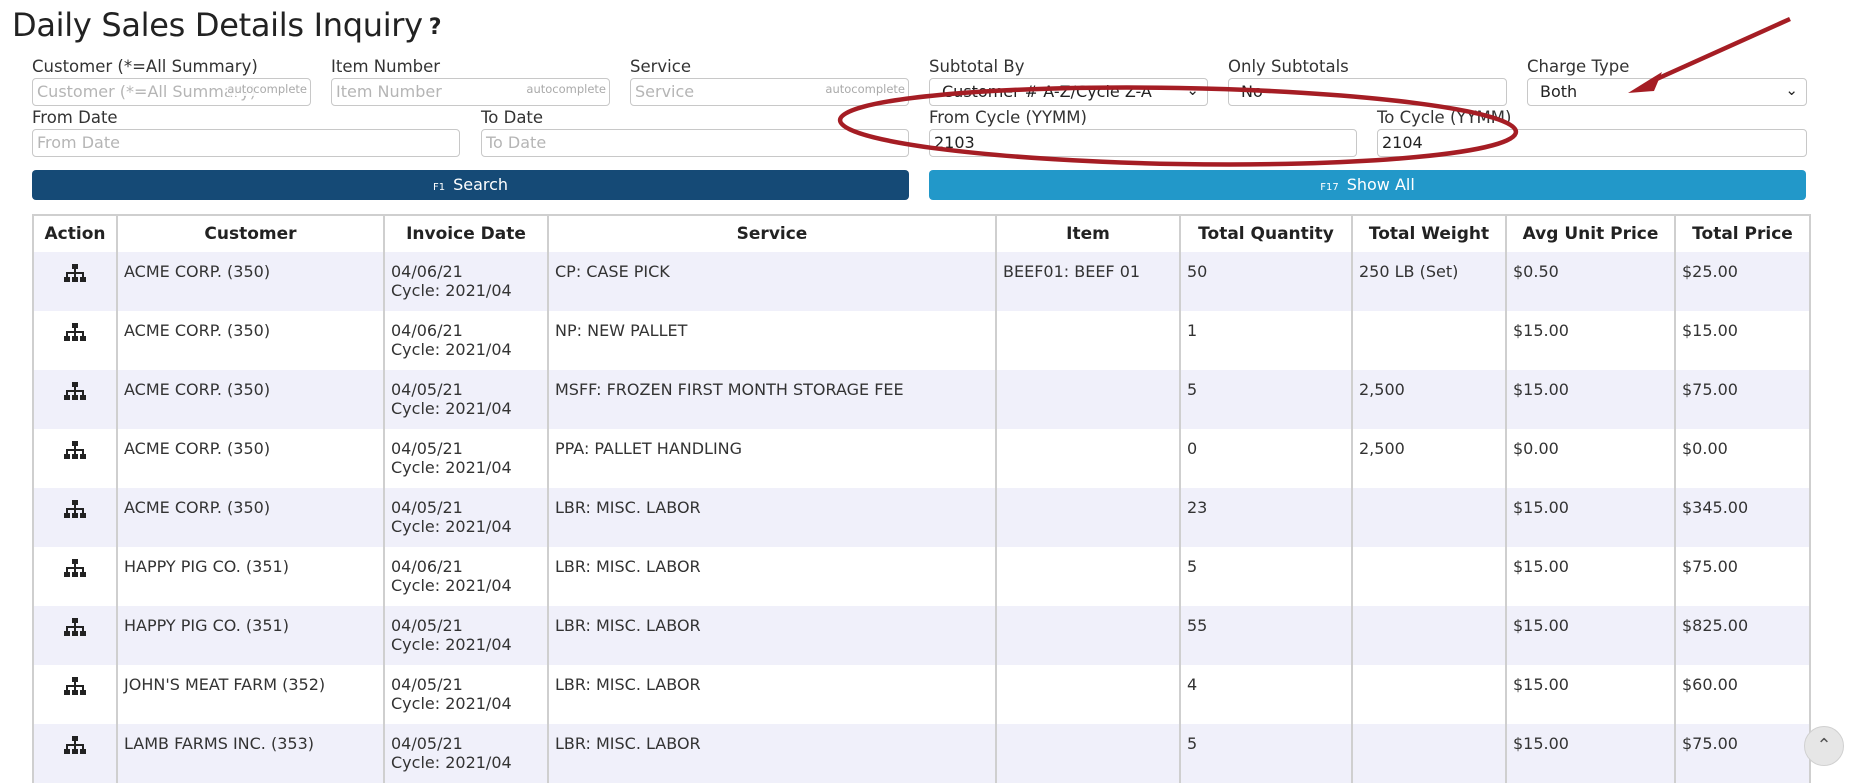  Describe the element at coordinates (470, 92) in the screenshot. I see `item-number-input: Item Number autocomplete` at that location.